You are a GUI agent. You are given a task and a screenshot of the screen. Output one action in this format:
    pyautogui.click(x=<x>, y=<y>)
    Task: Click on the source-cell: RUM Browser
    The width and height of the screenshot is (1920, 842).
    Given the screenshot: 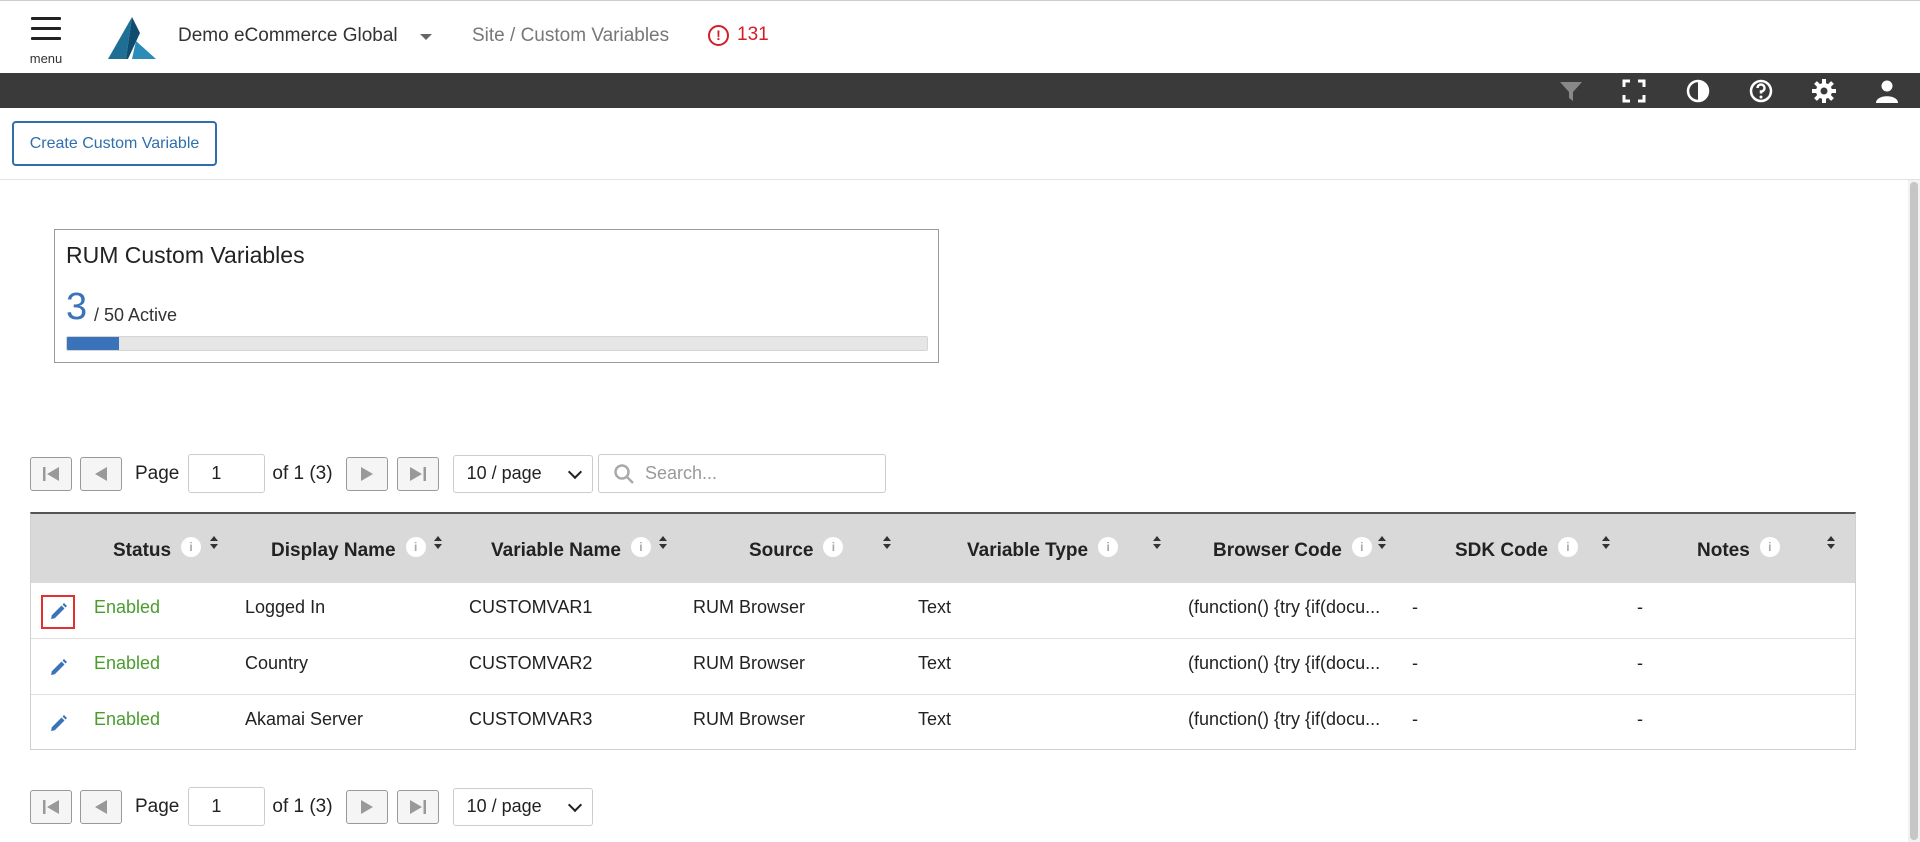 What is the action you would take?
    pyautogui.click(x=749, y=607)
    